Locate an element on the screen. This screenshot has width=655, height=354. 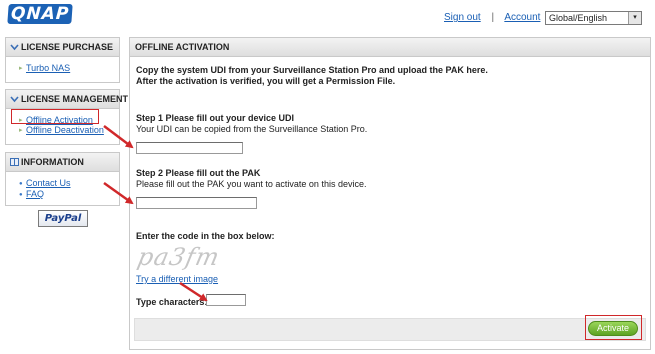
license-management-header: LICENSE MANAGEMENT is located at coordinates (67, 99).